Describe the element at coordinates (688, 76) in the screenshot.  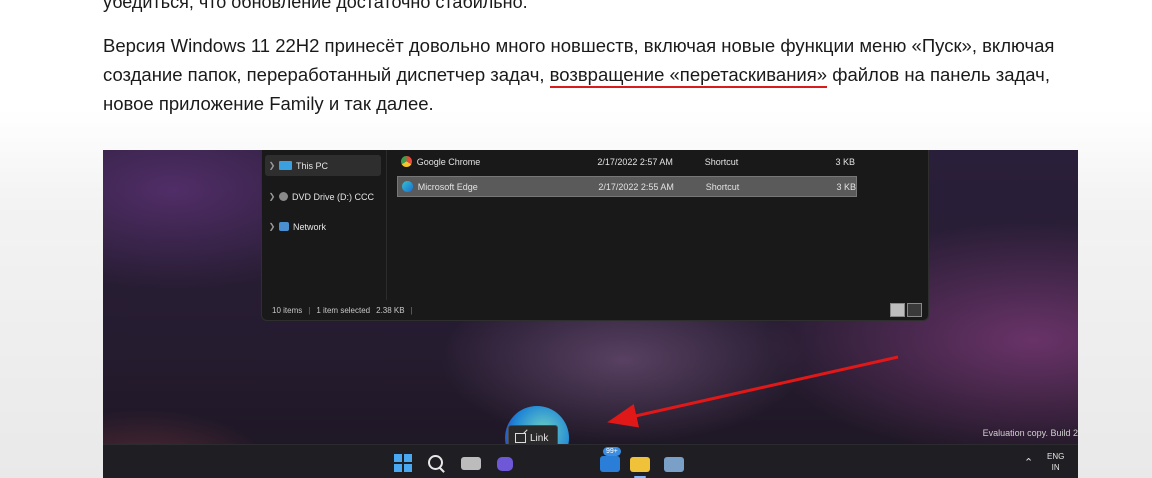
I see `highlighted-phrase: возвращение «перетаскивания»` at that location.